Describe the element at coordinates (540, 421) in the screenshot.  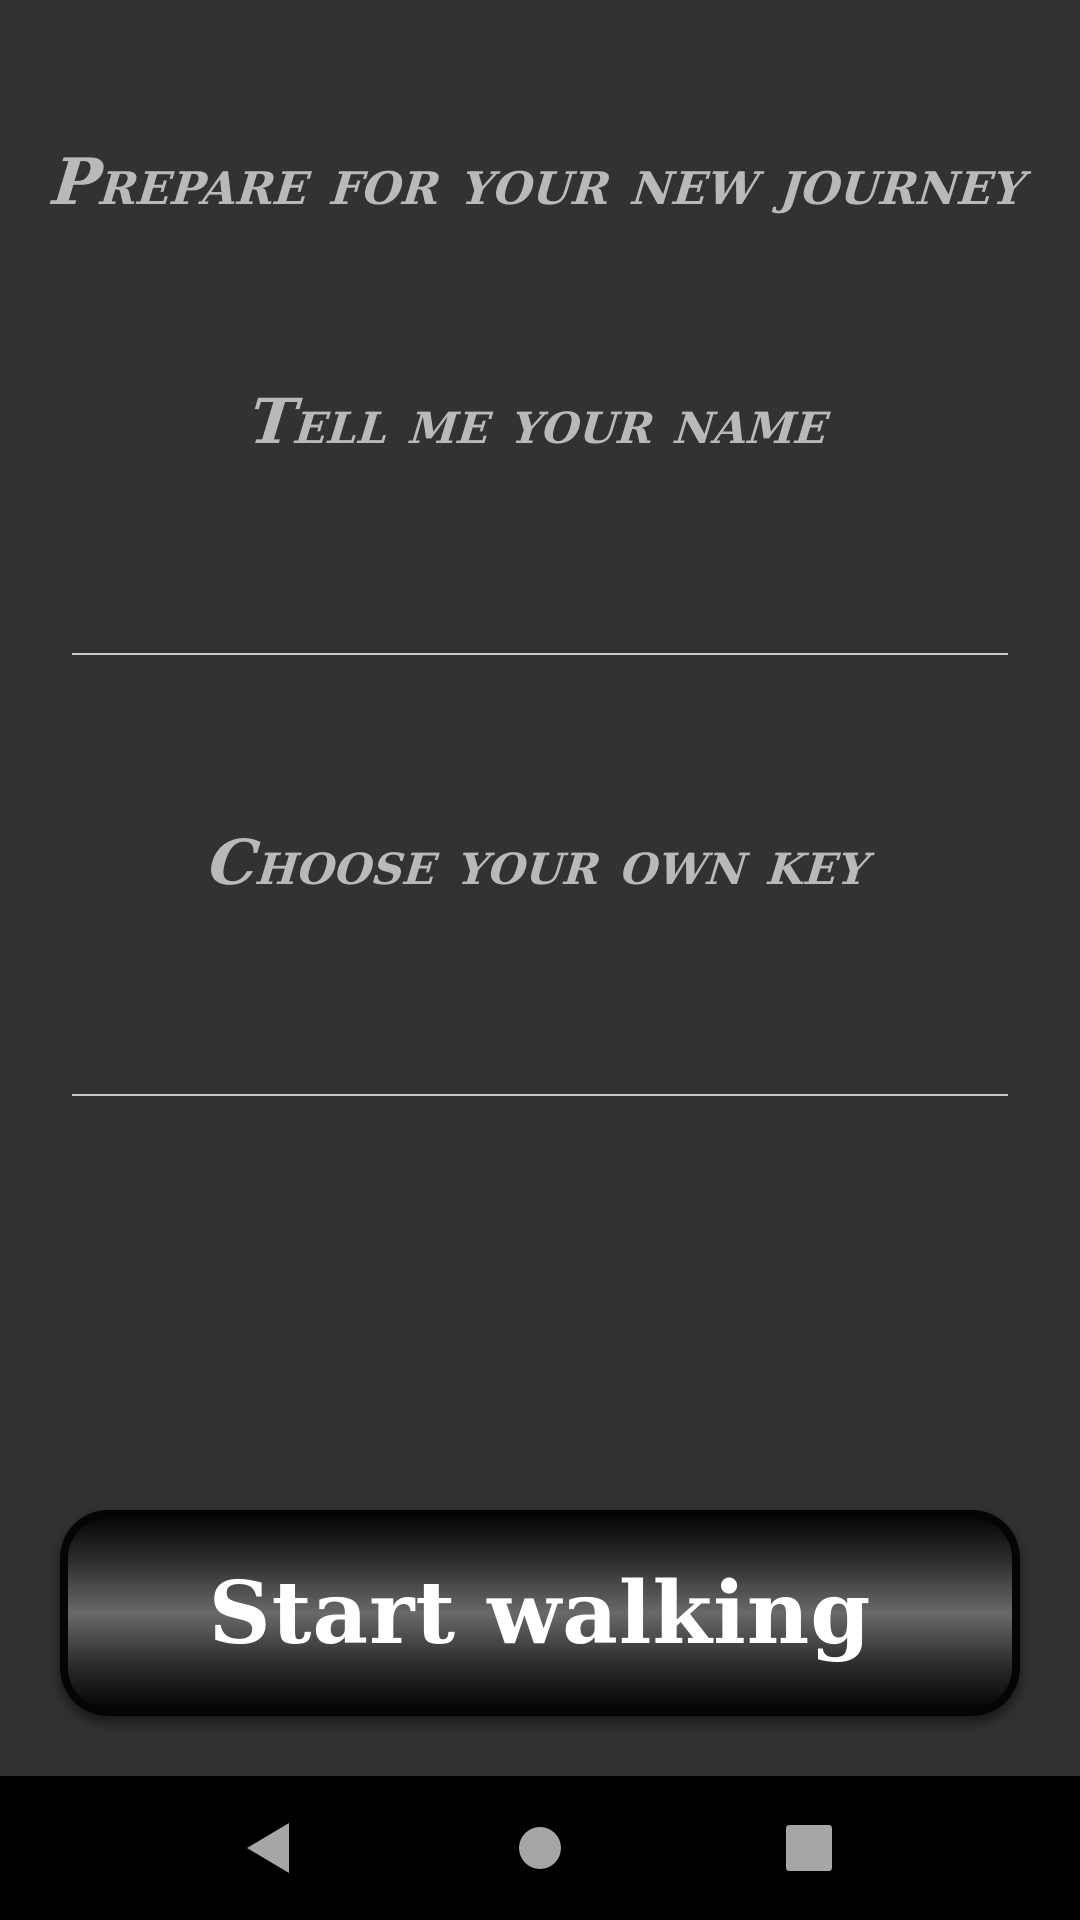
I see `name-prompt-label: Tell me your name` at that location.